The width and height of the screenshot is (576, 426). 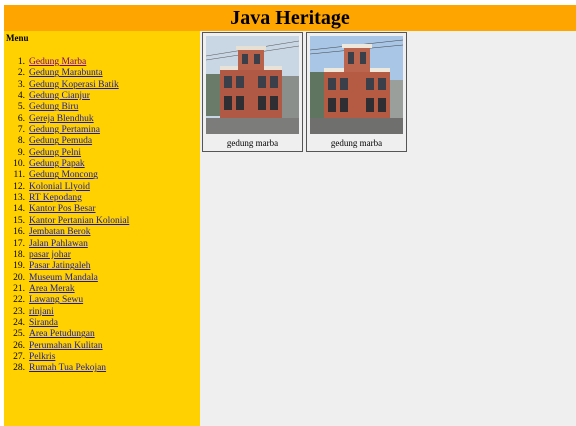 I want to click on menu-item-link: Gedung Papak, so click(x=57, y=164).